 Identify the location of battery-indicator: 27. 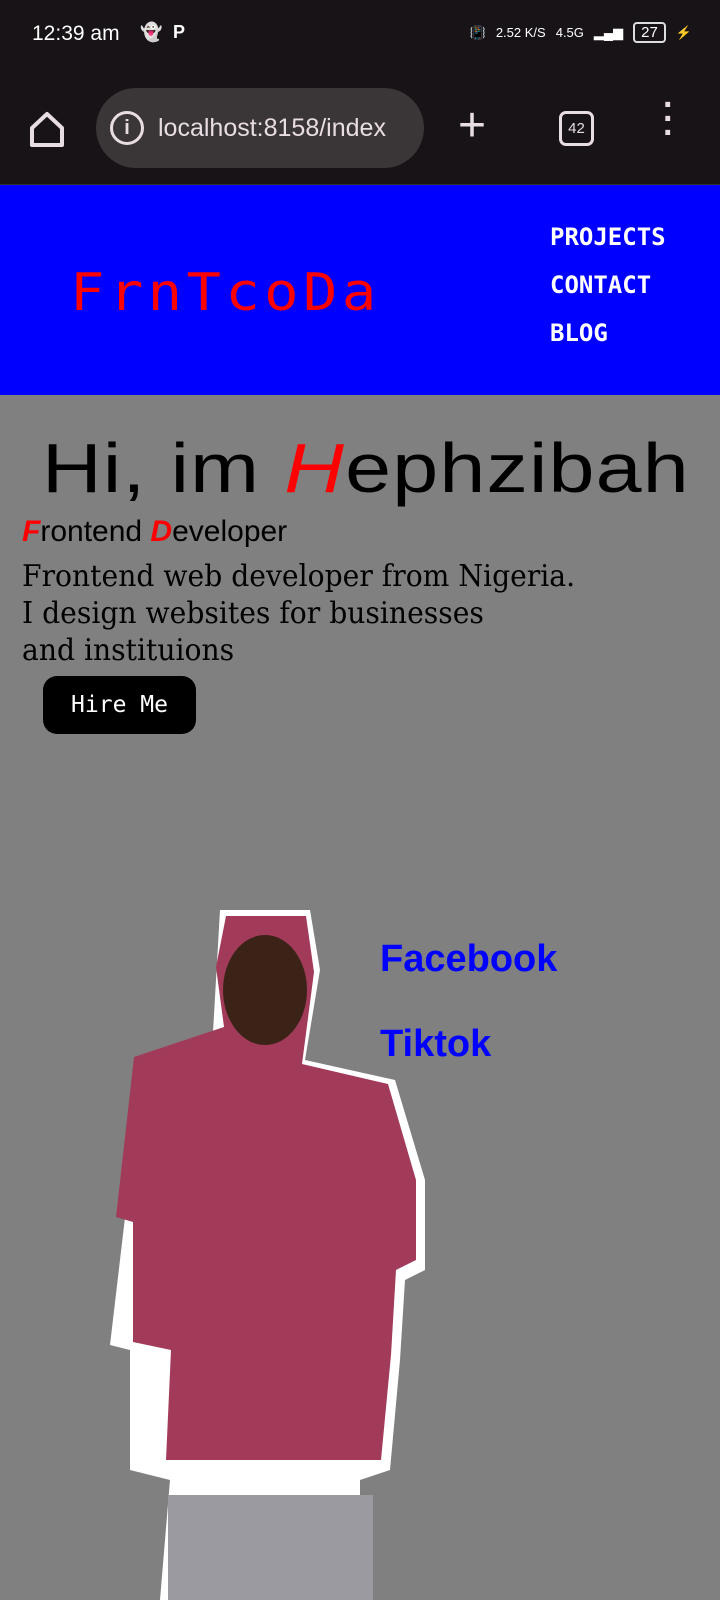
(649, 32).